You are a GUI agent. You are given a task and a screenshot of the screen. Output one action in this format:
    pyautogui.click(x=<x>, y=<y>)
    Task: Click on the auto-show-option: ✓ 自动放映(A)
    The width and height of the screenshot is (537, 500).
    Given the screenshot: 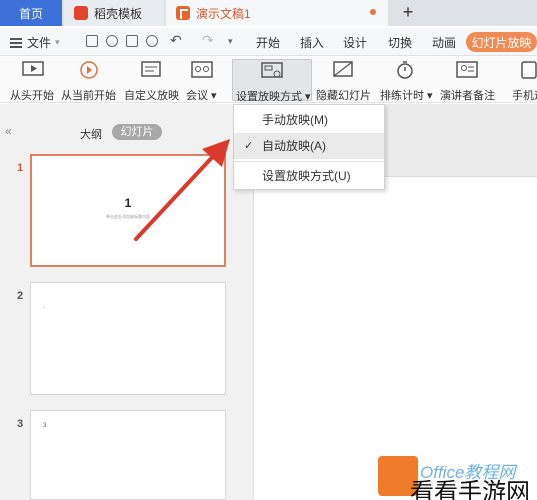 What is the action you would take?
    pyautogui.click(x=309, y=146)
    